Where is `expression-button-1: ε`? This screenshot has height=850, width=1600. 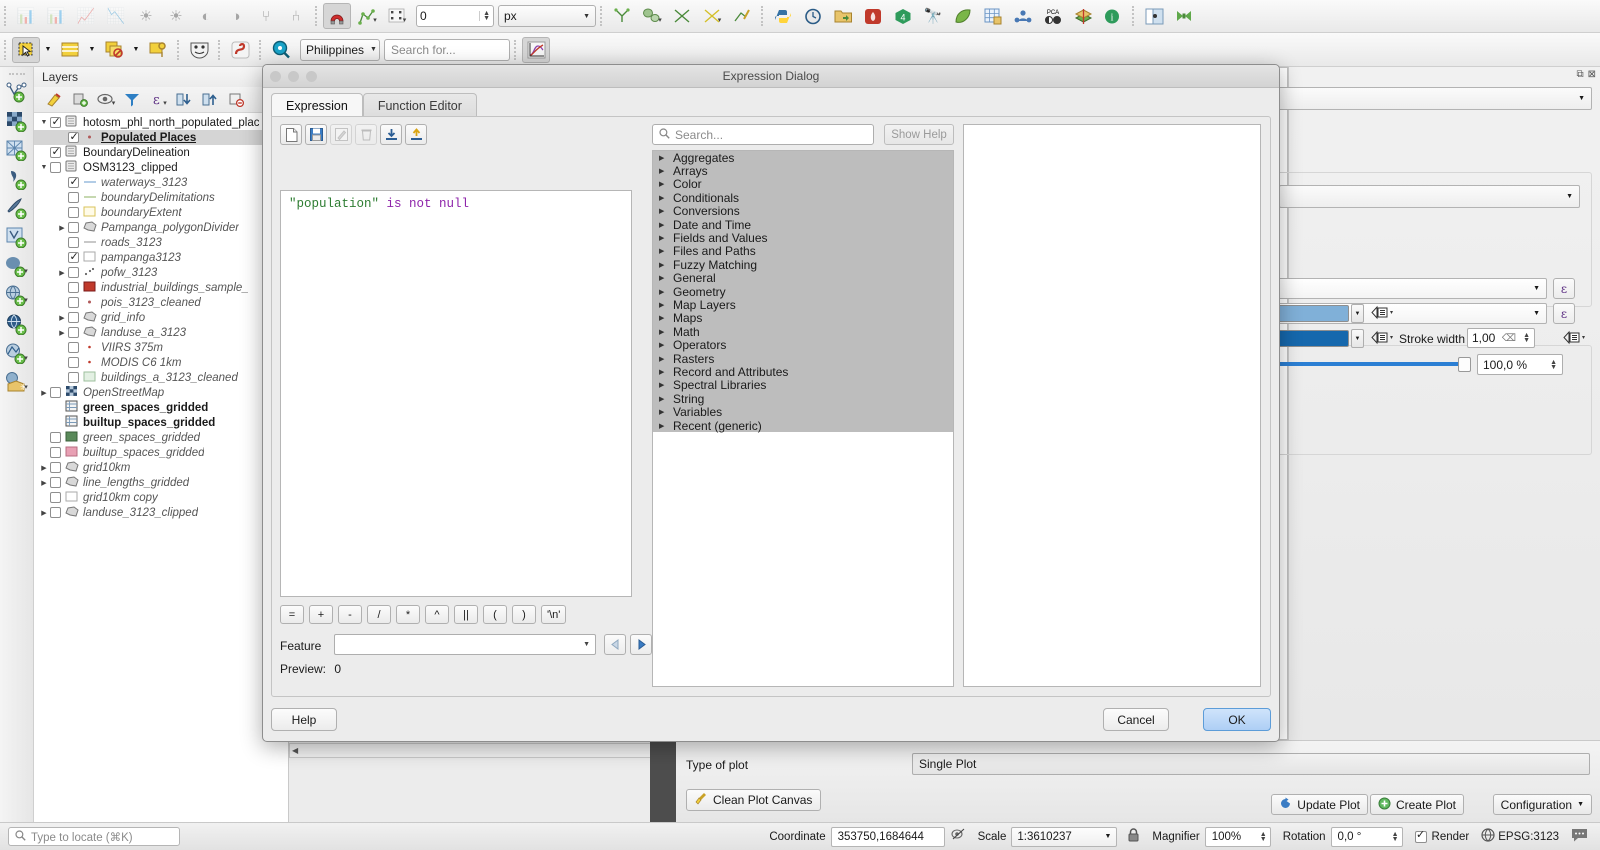
expression-button-1: ε is located at coordinates (1564, 288).